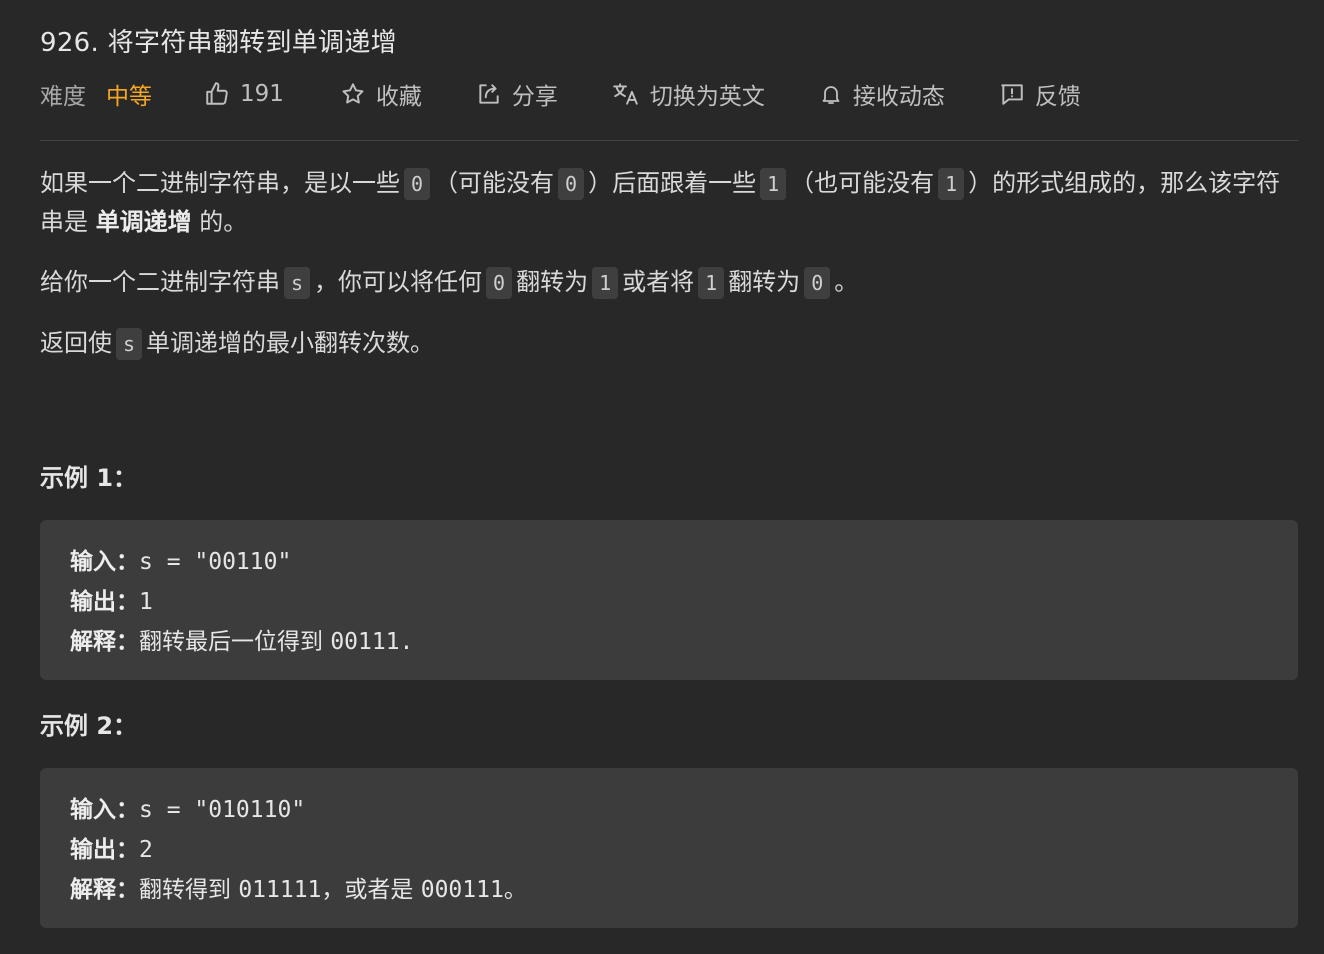  I want to click on text-span: 。, so click(846, 282).